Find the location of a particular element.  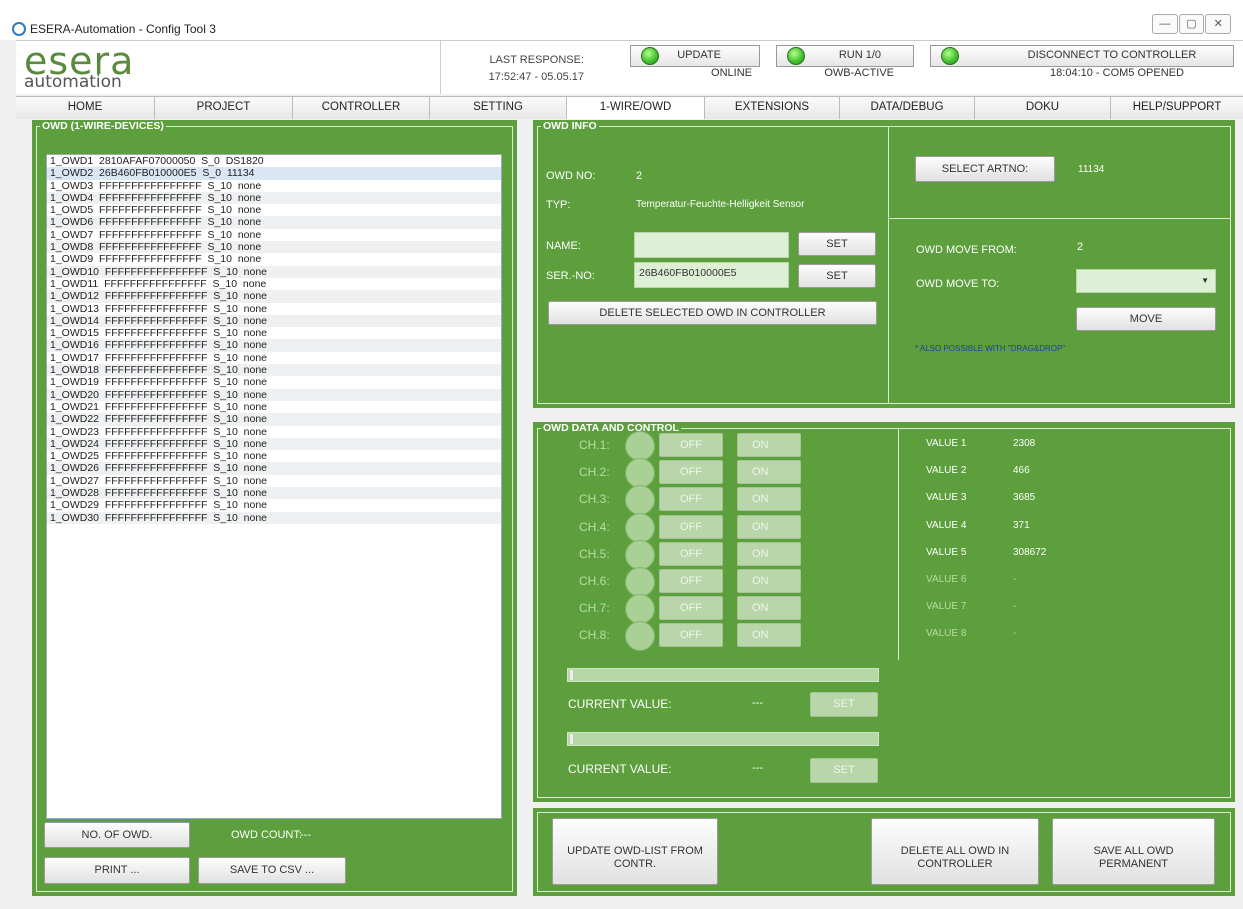

list-item: 1_OWD15 FFFFFFFFFFFFFFFF S_10 none is located at coordinates (274, 333).